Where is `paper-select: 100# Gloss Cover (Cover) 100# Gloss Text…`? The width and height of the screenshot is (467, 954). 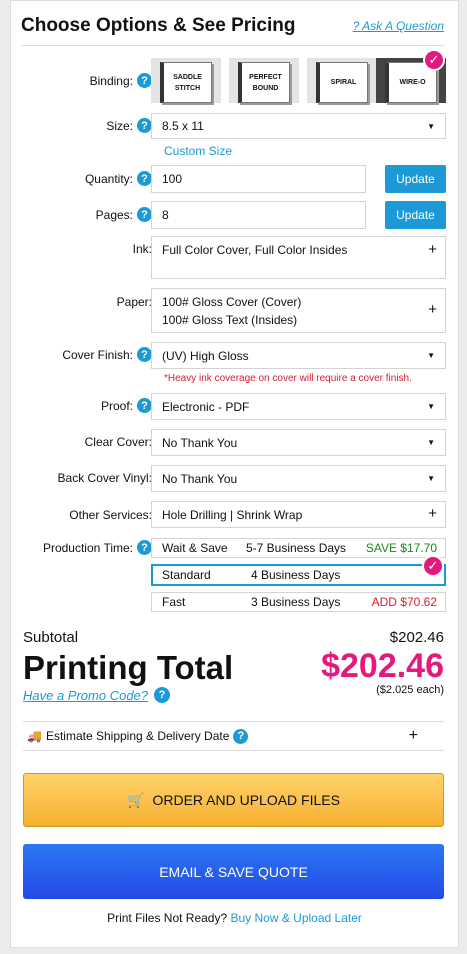 paper-select: 100# Gloss Cover (Cover) 100# Gloss Text… is located at coordinates (298, 310).